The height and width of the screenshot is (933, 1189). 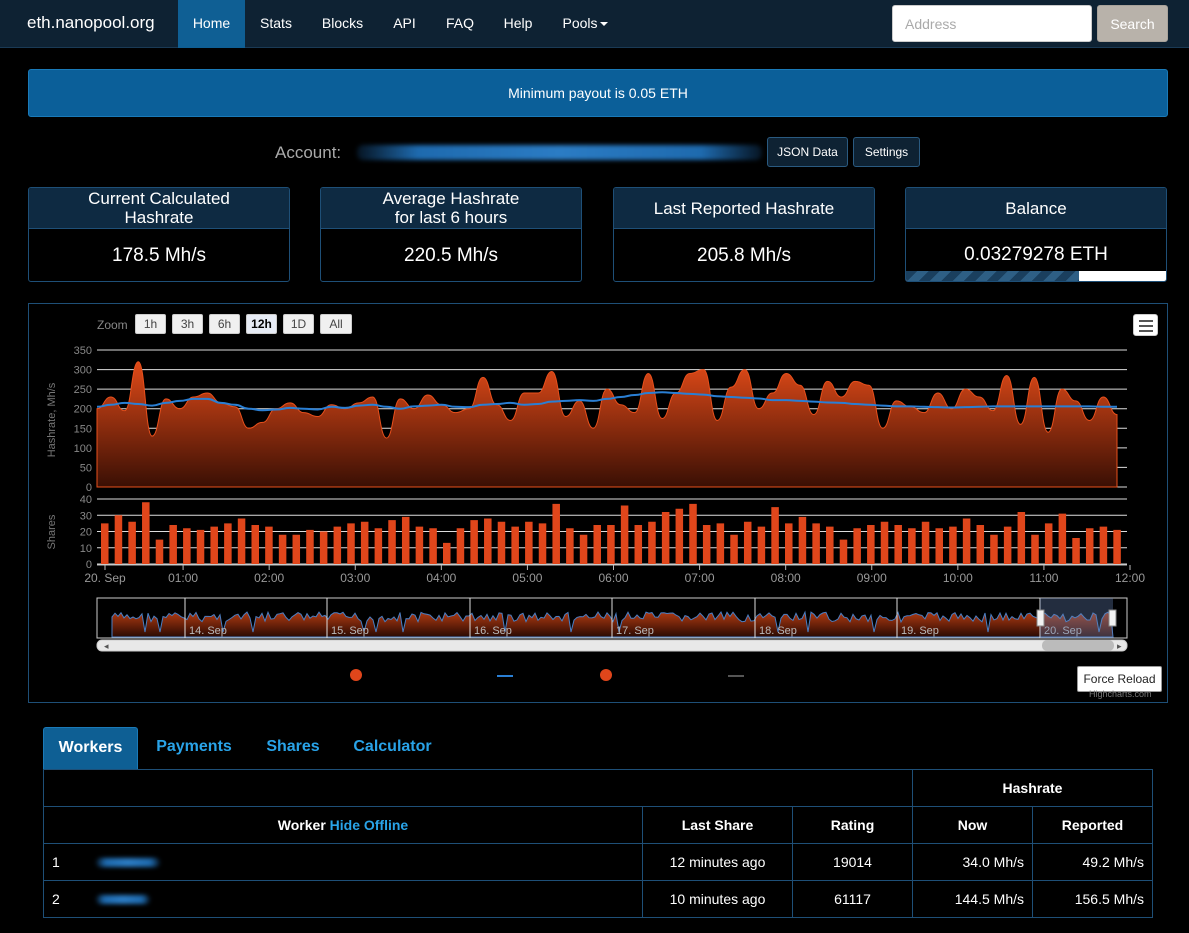 I want to click on caret-down-icon, so click(x=603, y=24).